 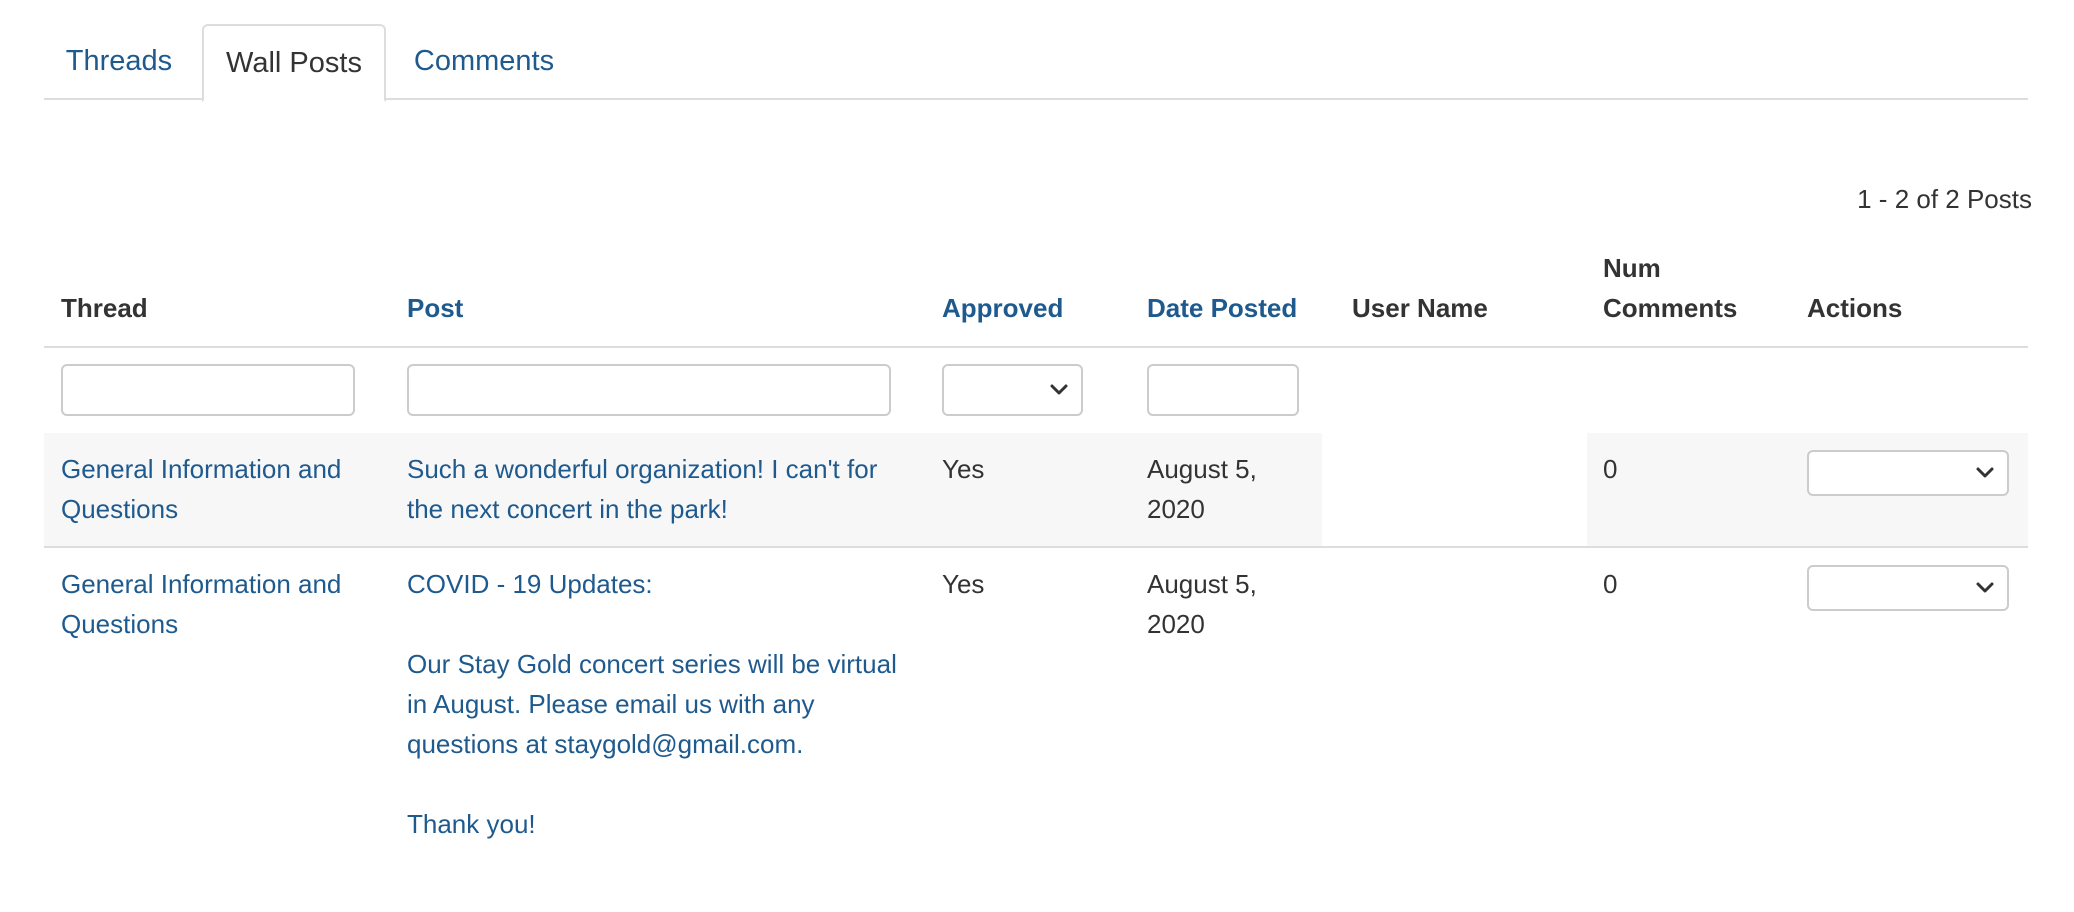 What do you see at coordinates (1908, 473) in the screenshot?
I see `row-1-actions-select` at bounding box center [1908, 473].